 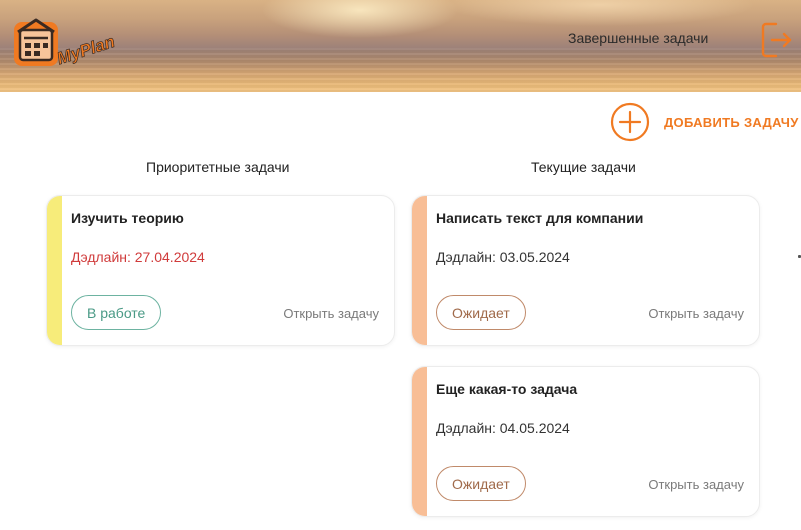 I want to click on current-column-title: Текущие задачи, so click(x=583, y=167).